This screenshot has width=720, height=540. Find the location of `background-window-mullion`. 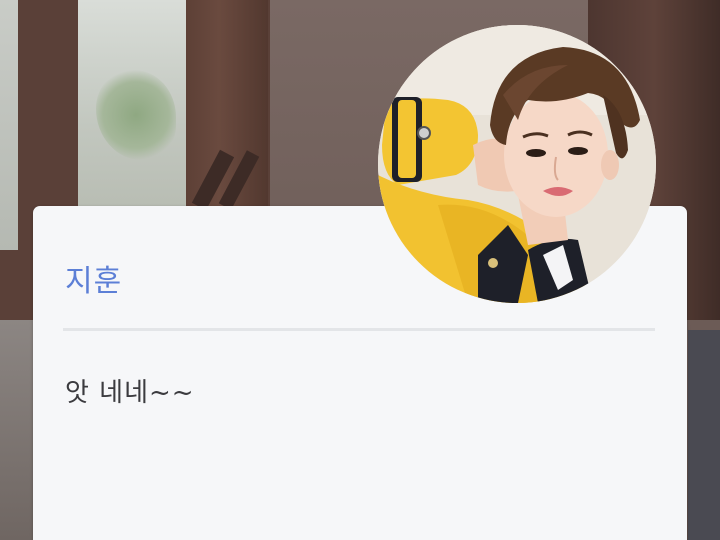

background-window-mullion is located at coordinates (227, 105).